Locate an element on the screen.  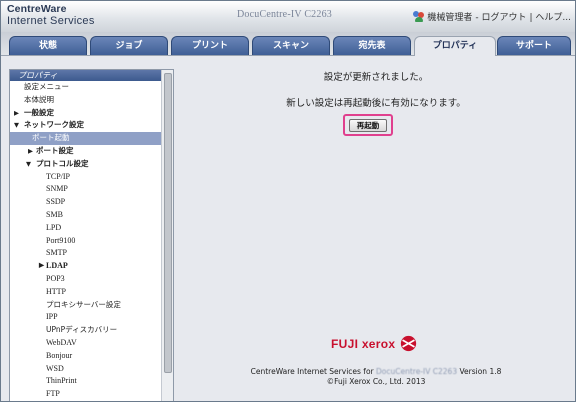
scrollbar-thumb is located at coordinates (168, 223).